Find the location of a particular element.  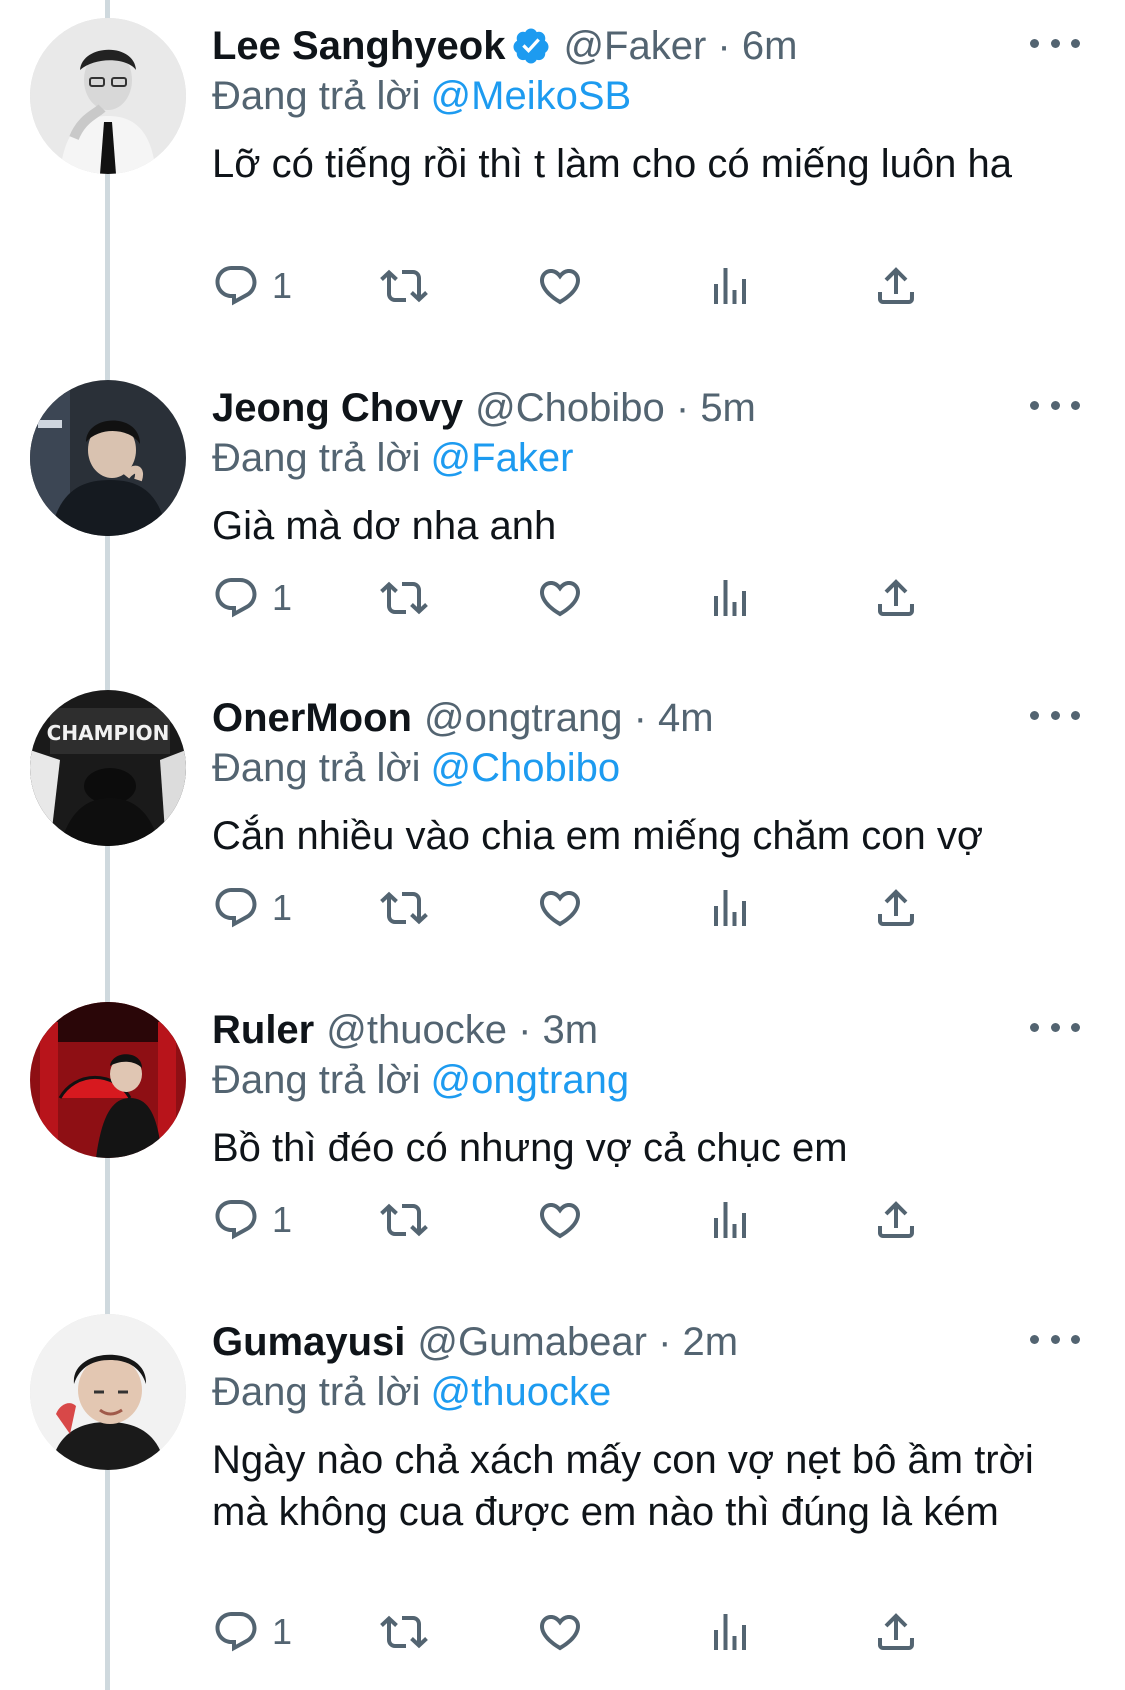

avatar-photo-ruler is located at coordinates (108, 1080).